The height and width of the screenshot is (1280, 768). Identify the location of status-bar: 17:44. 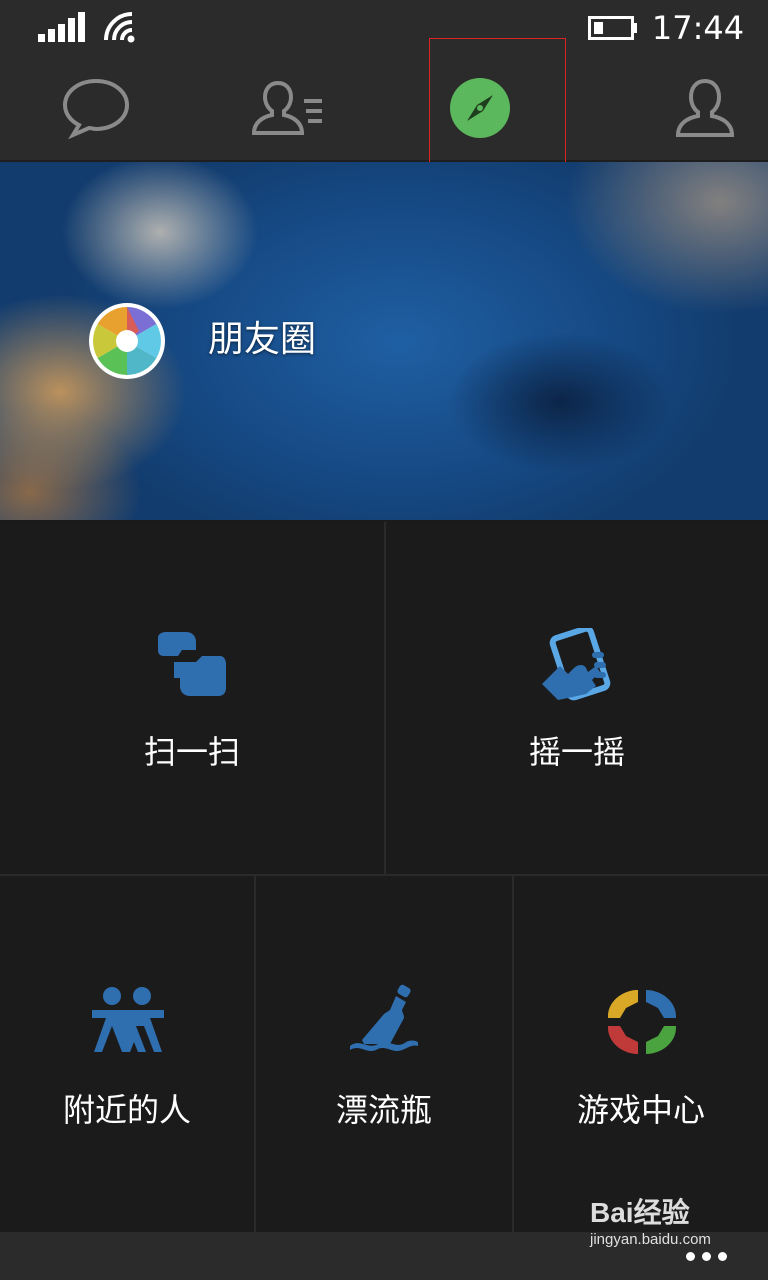
(384, 28).